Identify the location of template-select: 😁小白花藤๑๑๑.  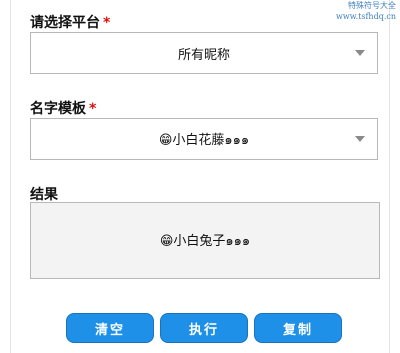
(204, 139).